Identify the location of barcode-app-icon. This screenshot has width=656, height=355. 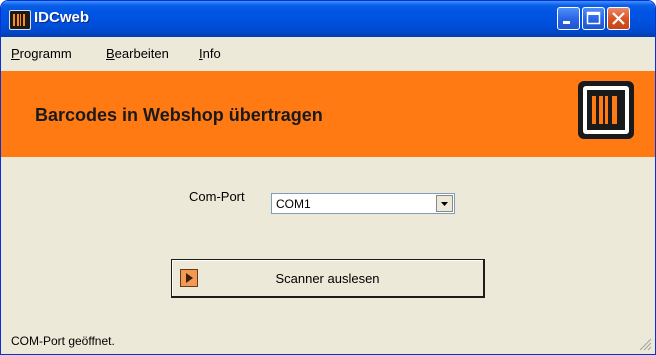
(20, 20).